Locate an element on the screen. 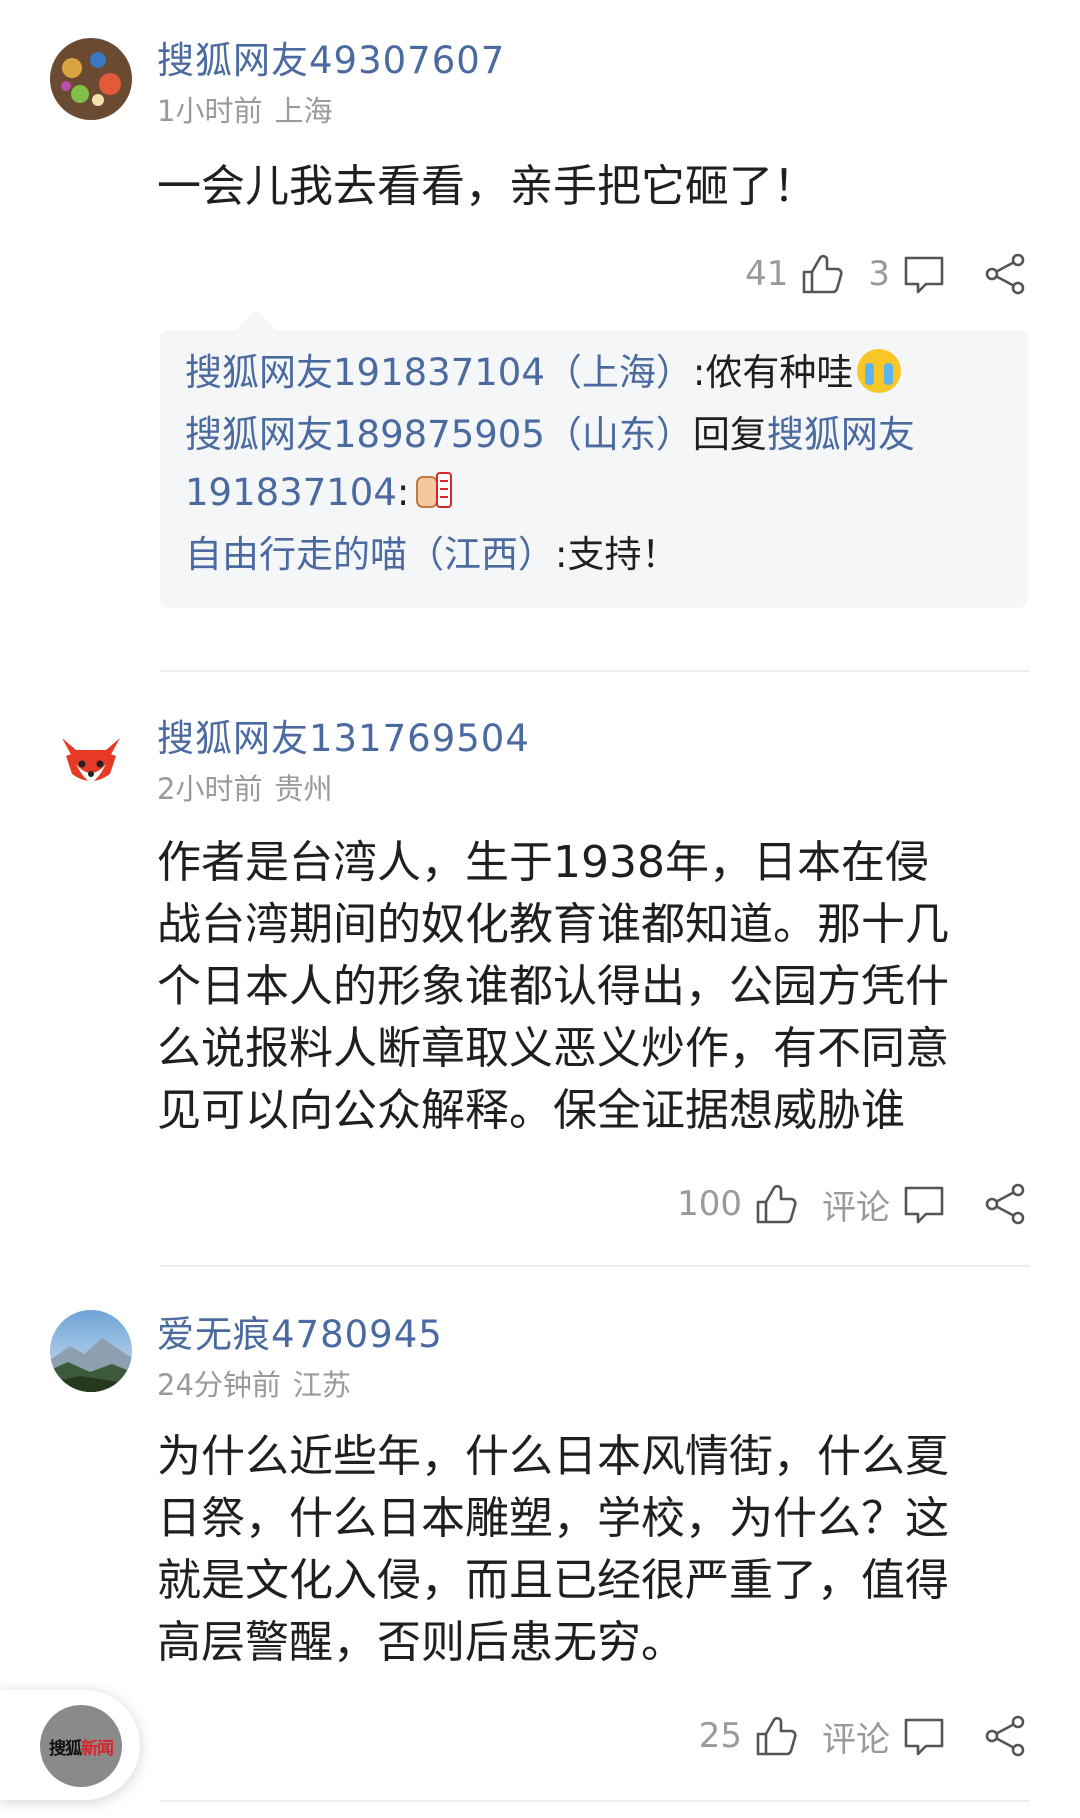  replies-caret is located at coordinates (256, 320).